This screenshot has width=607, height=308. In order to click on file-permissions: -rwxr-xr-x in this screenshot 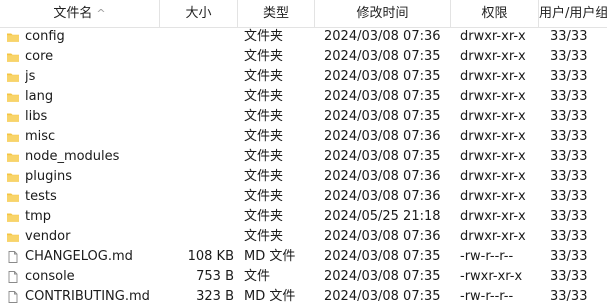, I will do `click(491, 276)`.